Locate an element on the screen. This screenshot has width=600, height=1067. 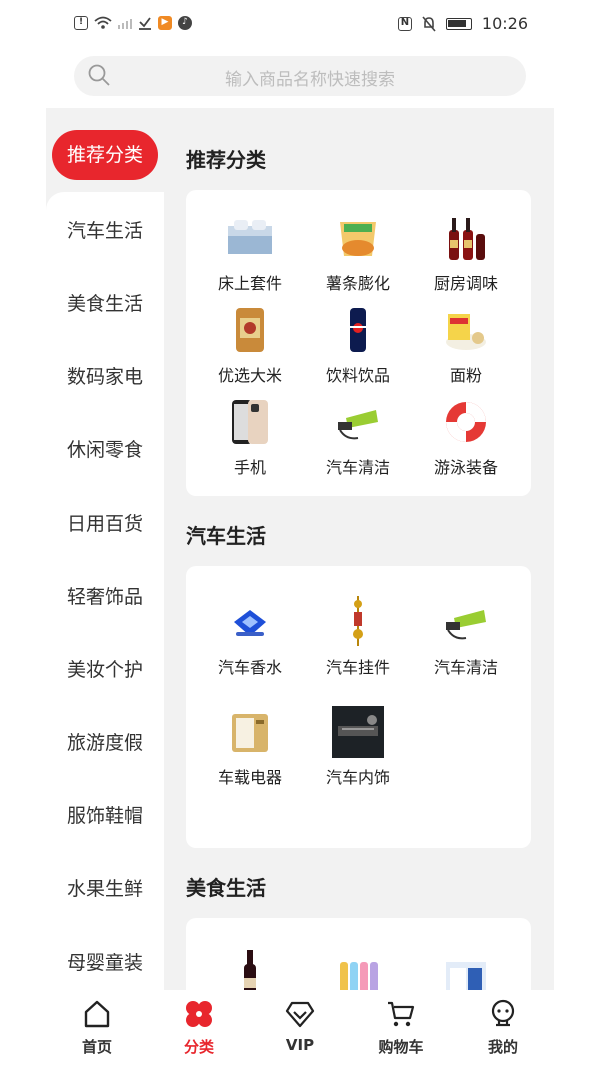
category-item: 厨房调味 is located at coordinates (466, 253).